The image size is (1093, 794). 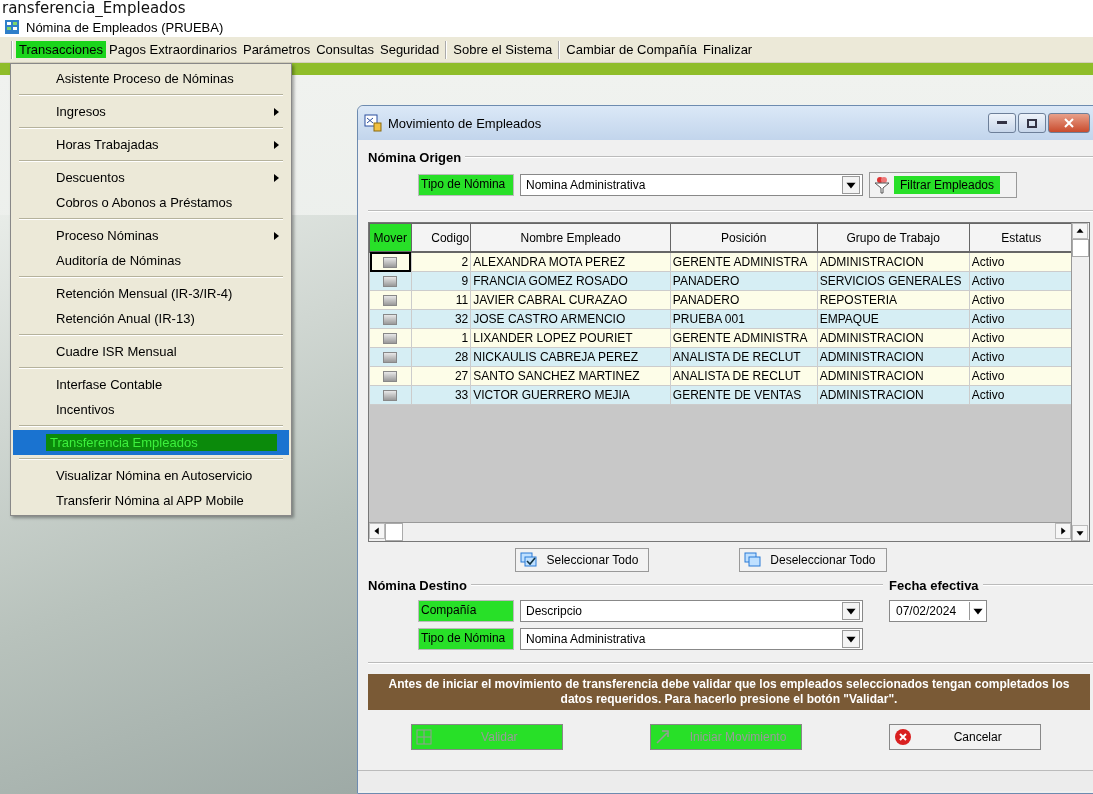 What do you see at coordinates (943, 185) in the screenshot?
I see `filter-employees-button: Filtrar Empleados` at bounding box center [943, 185].